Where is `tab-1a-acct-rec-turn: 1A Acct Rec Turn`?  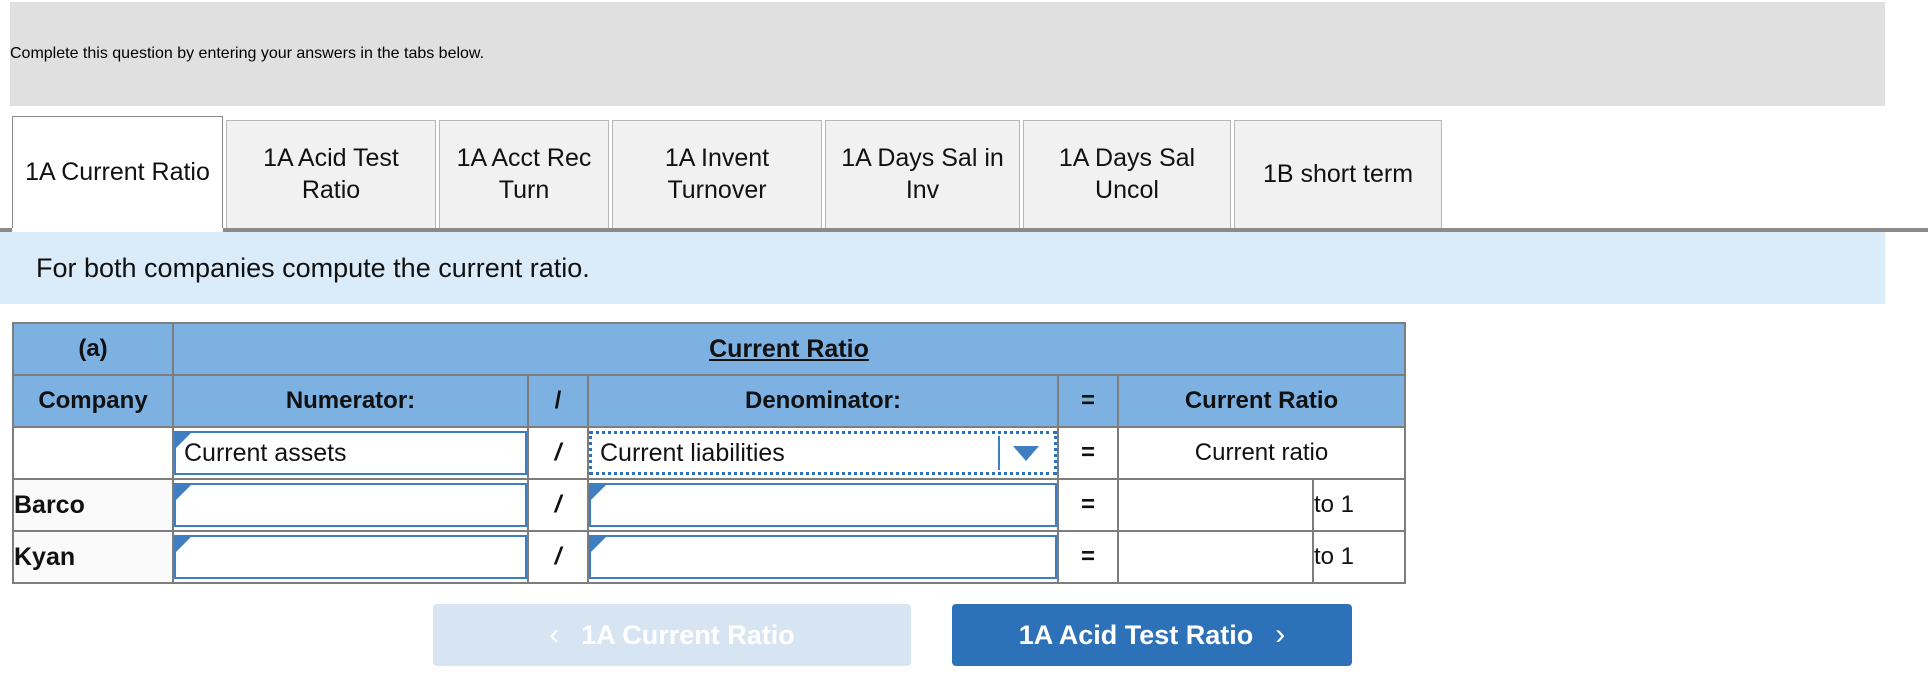 tab-1a-acct-rec-turn: 1A Acct Rec Turn is located at coordinates (524, 174).